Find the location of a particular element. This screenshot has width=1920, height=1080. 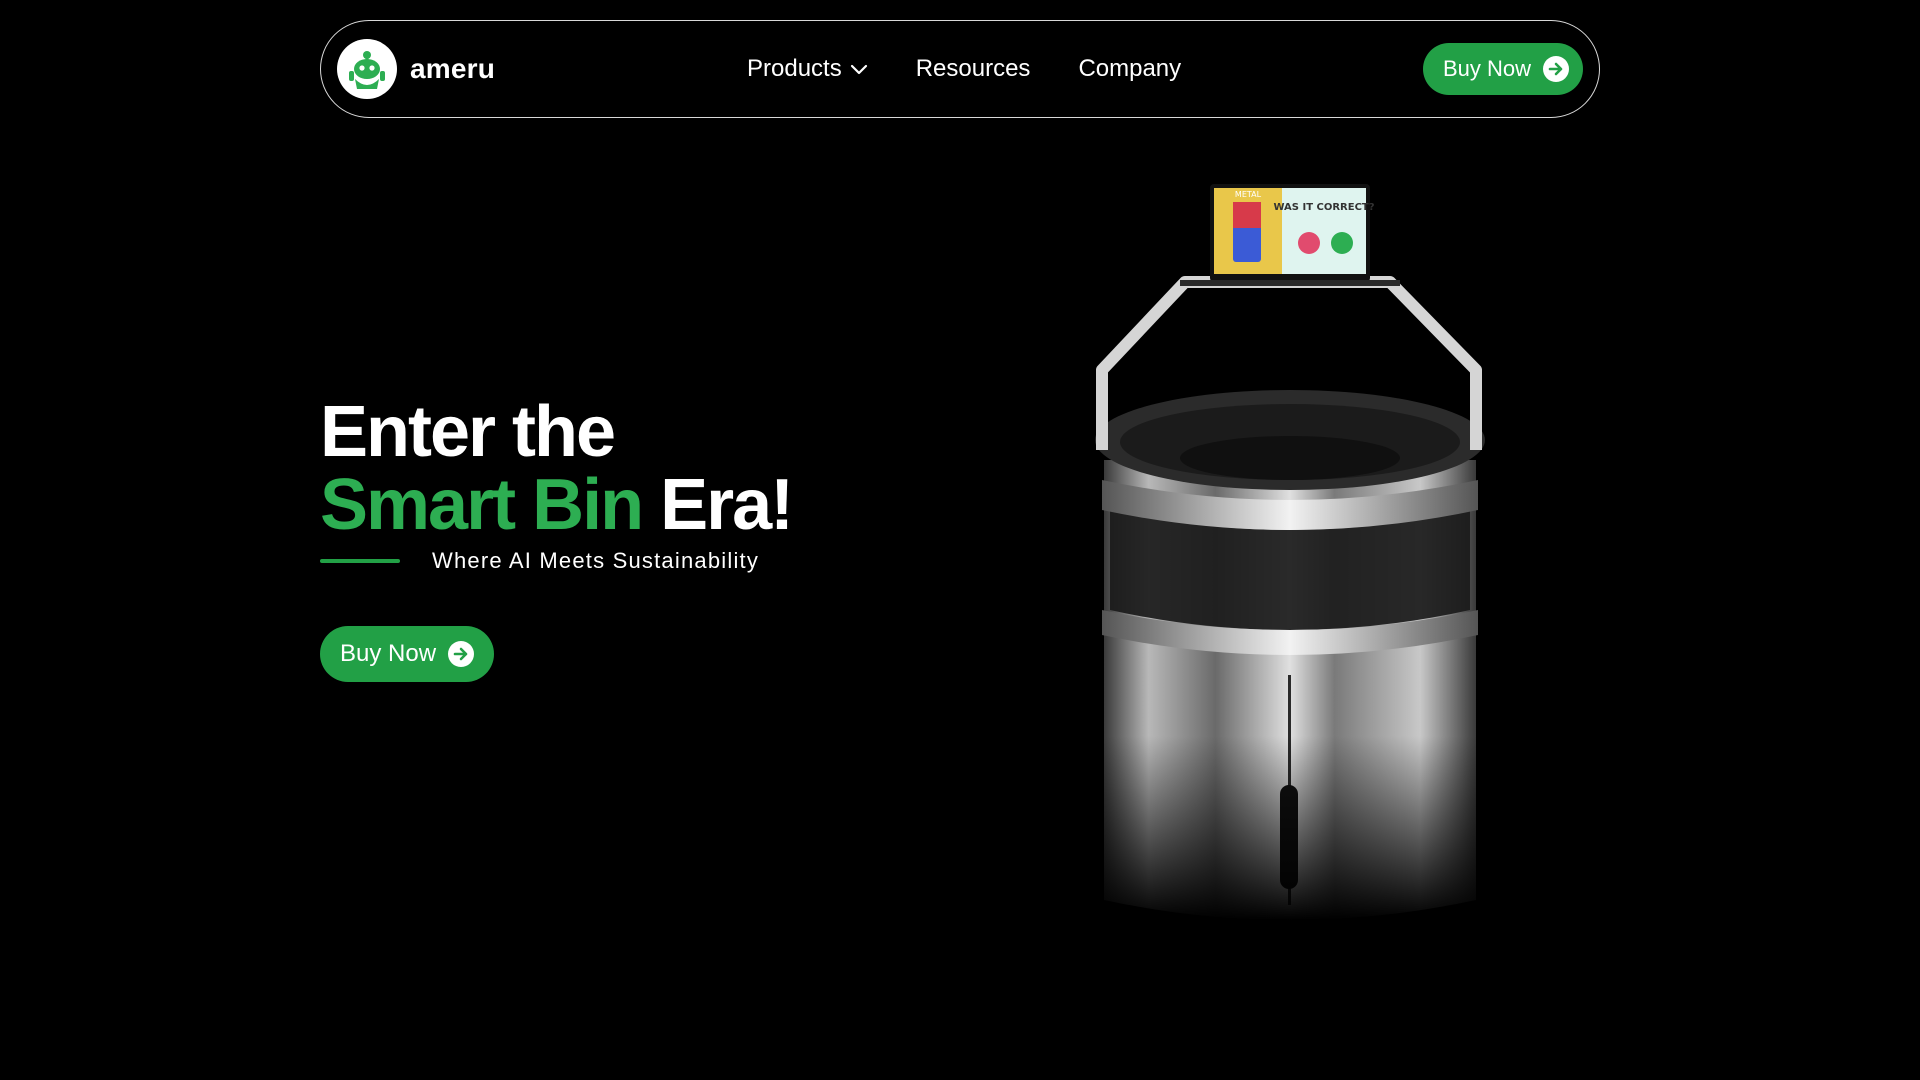

brand: ameru is located at coordinates (416, 69).